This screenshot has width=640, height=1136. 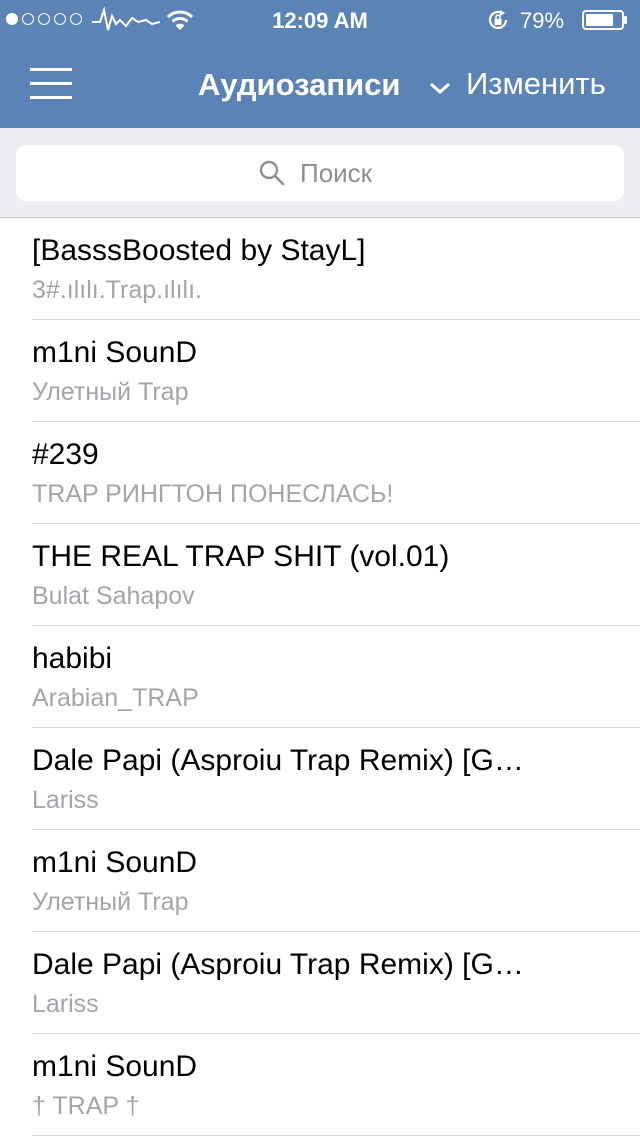 I want to click on battery-icon, so click(x=604, y=20).